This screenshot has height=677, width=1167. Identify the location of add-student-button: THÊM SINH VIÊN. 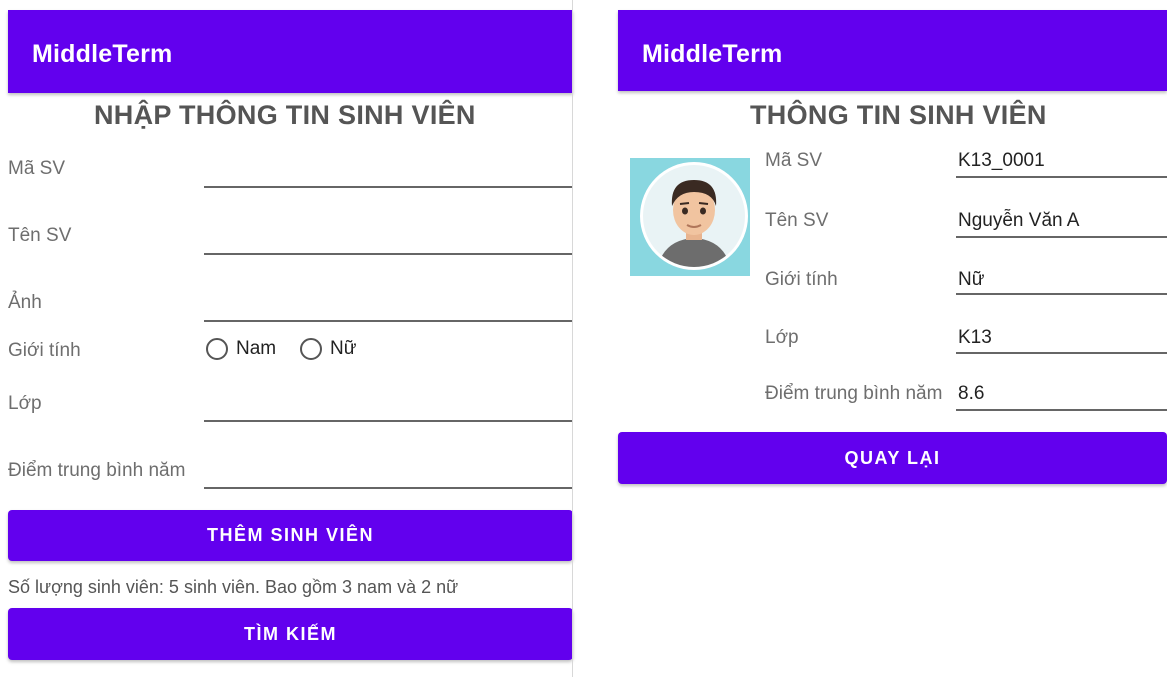
(290, 535).